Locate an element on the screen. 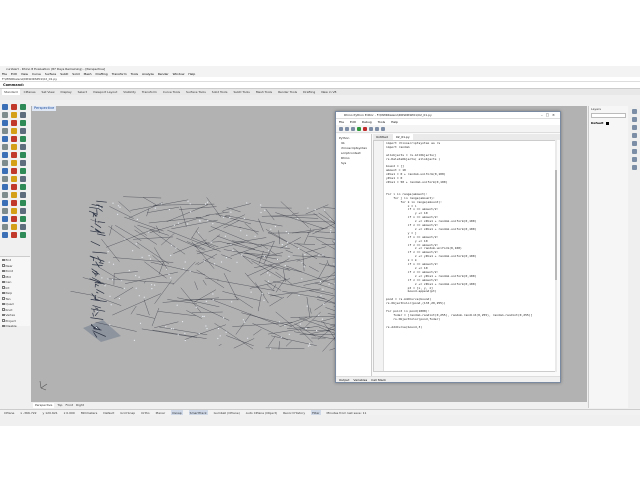  layer-search-input is located at coordinates (608, 115).